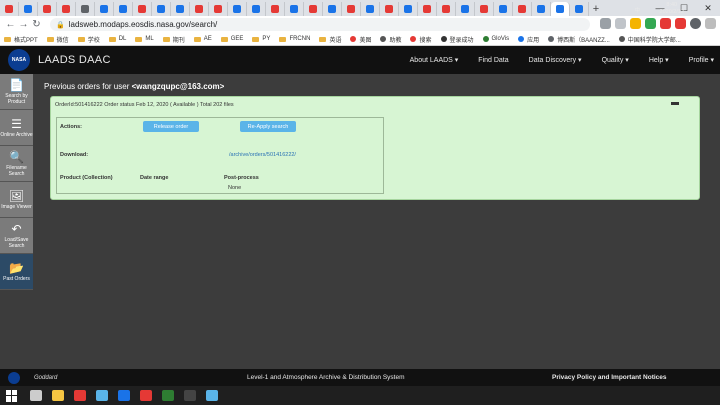 This screenshot has height=405, width=720. I want to click on bookmark-item: PY, so click(261, 39).